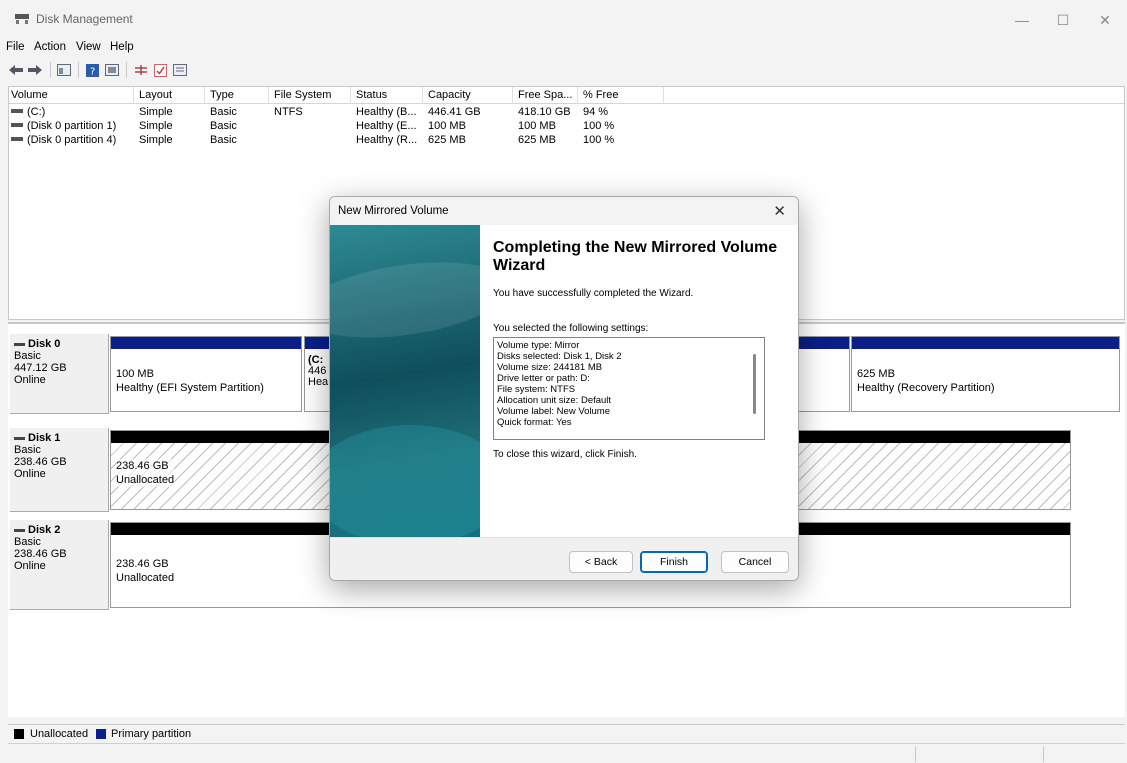  I want to click on wizard-side-banner, so click(422, 385).